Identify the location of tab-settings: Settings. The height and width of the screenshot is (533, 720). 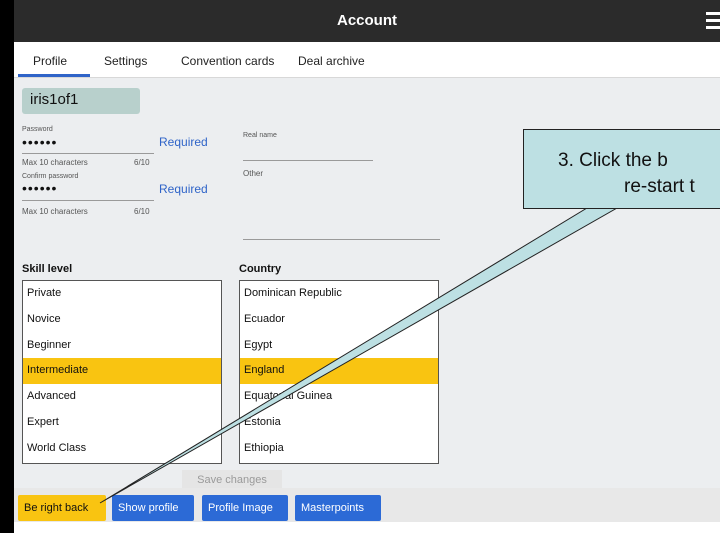
(125, 61).